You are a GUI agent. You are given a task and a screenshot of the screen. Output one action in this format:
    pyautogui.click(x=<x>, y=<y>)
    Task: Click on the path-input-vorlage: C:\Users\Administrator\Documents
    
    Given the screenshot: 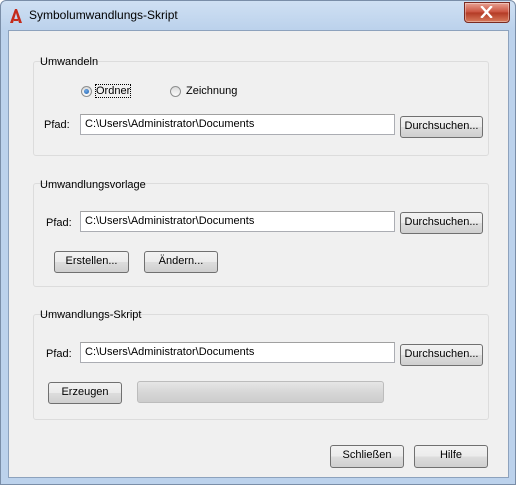 What is the action you would take?
    pyautogui.click(x=237, y=221)
    